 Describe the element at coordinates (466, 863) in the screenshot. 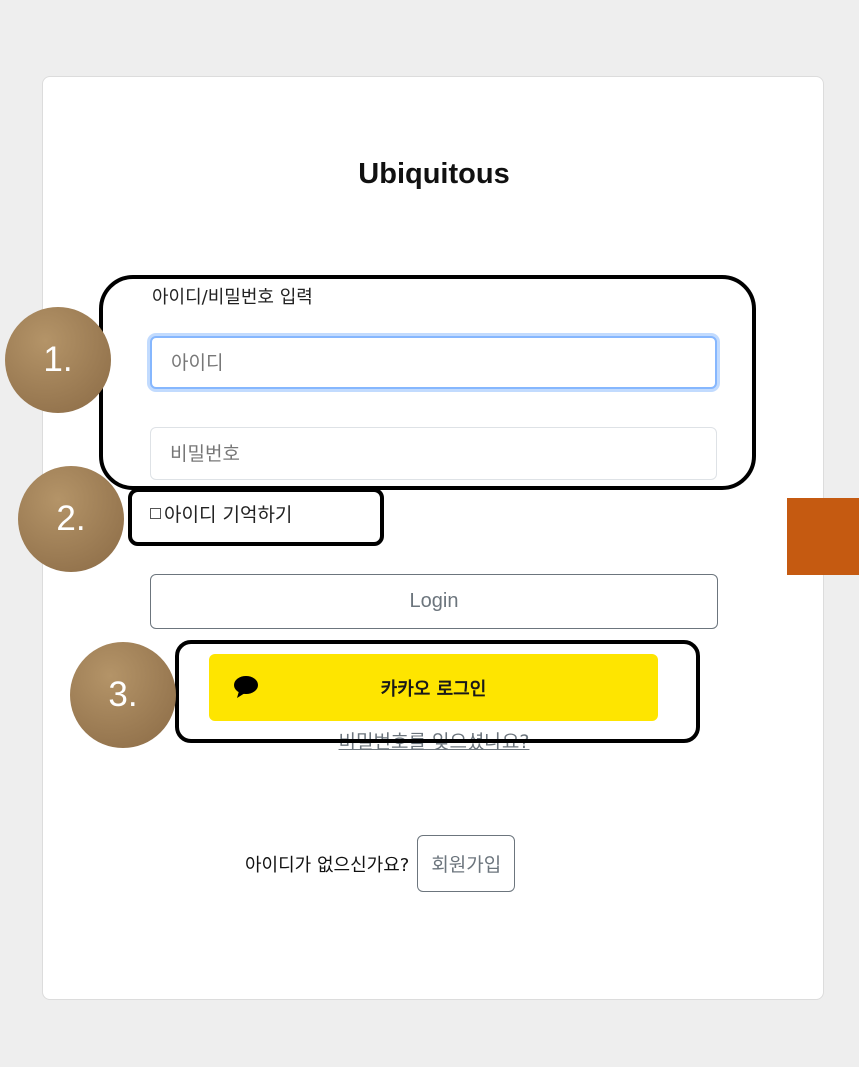

I see `signup-button: 회원가입` at that location.